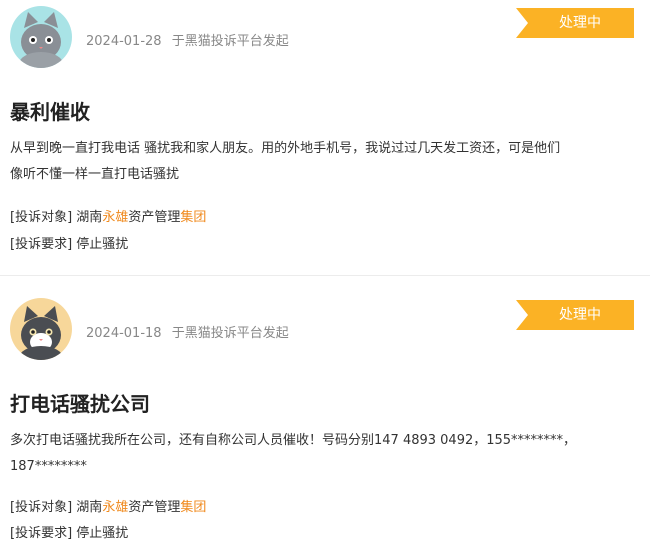 Image resolution: width=650 pixels, height=550 pixels. What do you see at coordinates (48, 466) in the screenshot?
I see `complaint-body-line: 187********` at bounding box center [48, 466].